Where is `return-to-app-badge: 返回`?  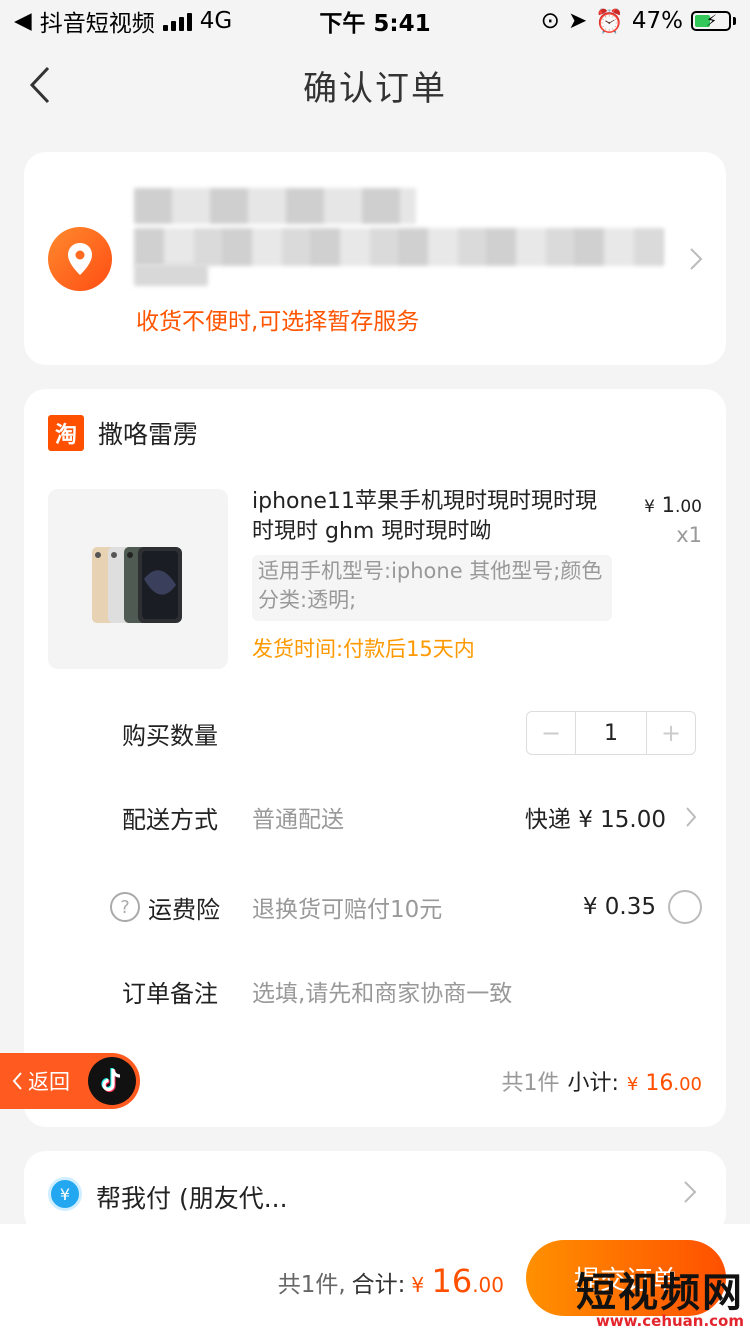 return-to-app-badge: 返回 is located at coordinates (70, 1081).